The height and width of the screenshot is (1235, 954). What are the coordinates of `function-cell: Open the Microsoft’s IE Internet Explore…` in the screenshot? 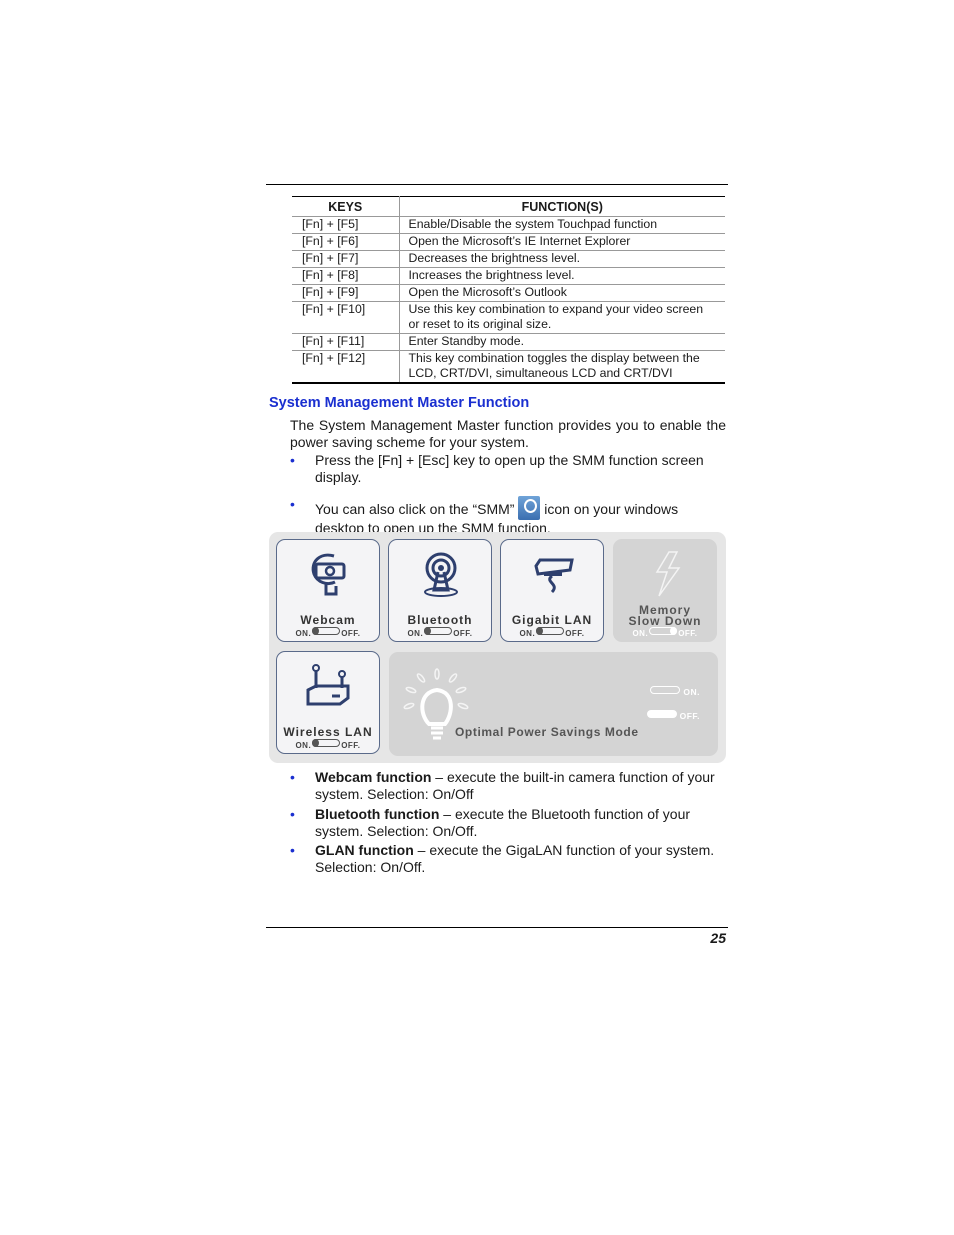 It's located at (562, 242).